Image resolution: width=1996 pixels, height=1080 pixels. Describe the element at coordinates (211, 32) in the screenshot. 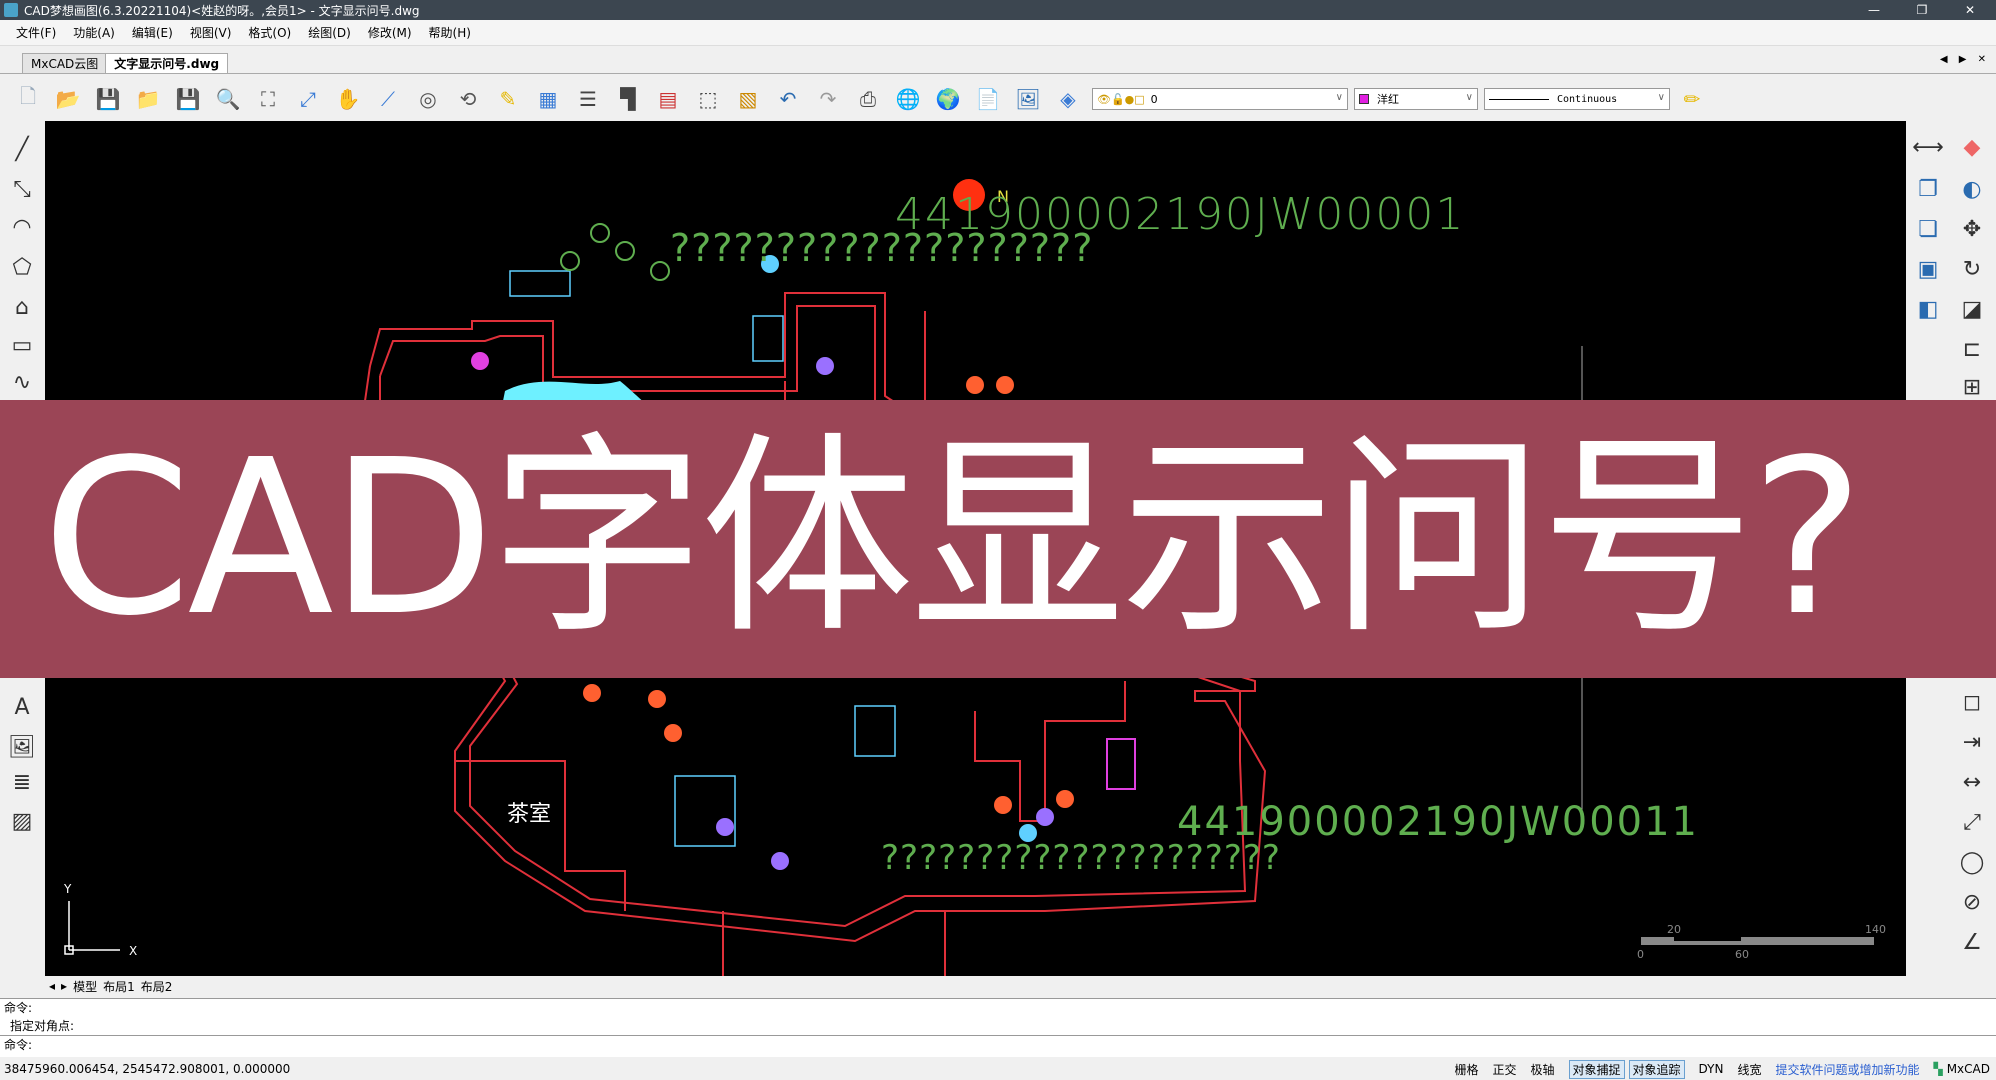

I see `menu-view: 视图(V)` at that location.